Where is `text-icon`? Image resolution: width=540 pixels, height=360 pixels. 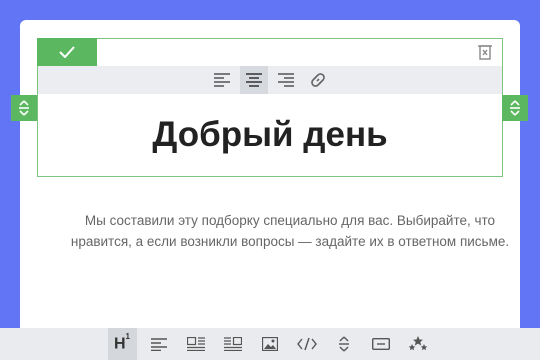 text-icon is located at coordinates (159, 344).